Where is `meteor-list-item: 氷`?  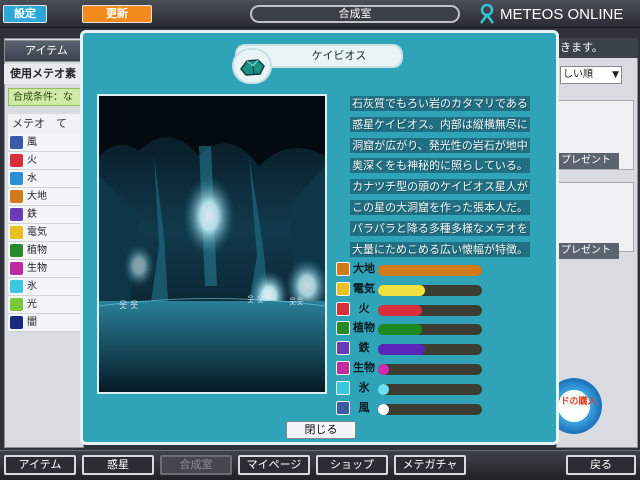 meteor-list-item: 氷 is located at coordinates (45, 287).